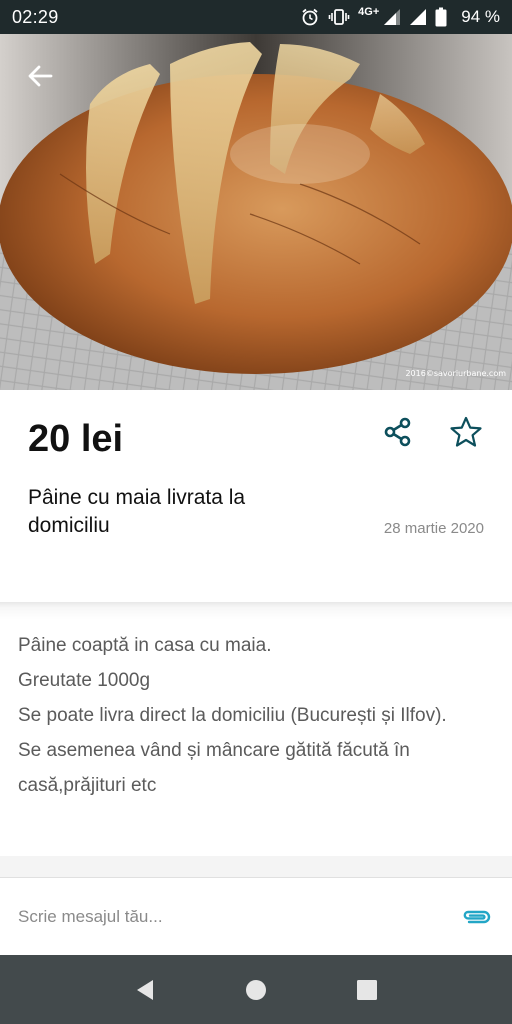 The height and width of the screenshot is (1024, 512). What do you see at coordinates (84, 680) in the screenshot?
I see `description-line: Greutate 1000g` at bounding box center [84, 680].